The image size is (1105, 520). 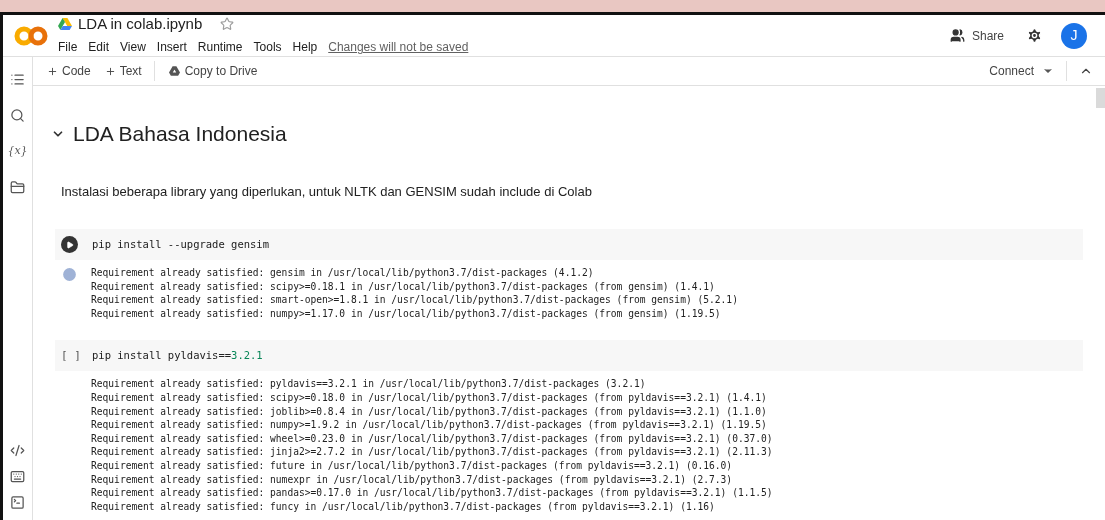 I want to click on markdown-text: Instalasi beberapa library yang diperlukan, untuk NLTK dan GENSIM sudah include di Colab, so click(x=326, y=191).